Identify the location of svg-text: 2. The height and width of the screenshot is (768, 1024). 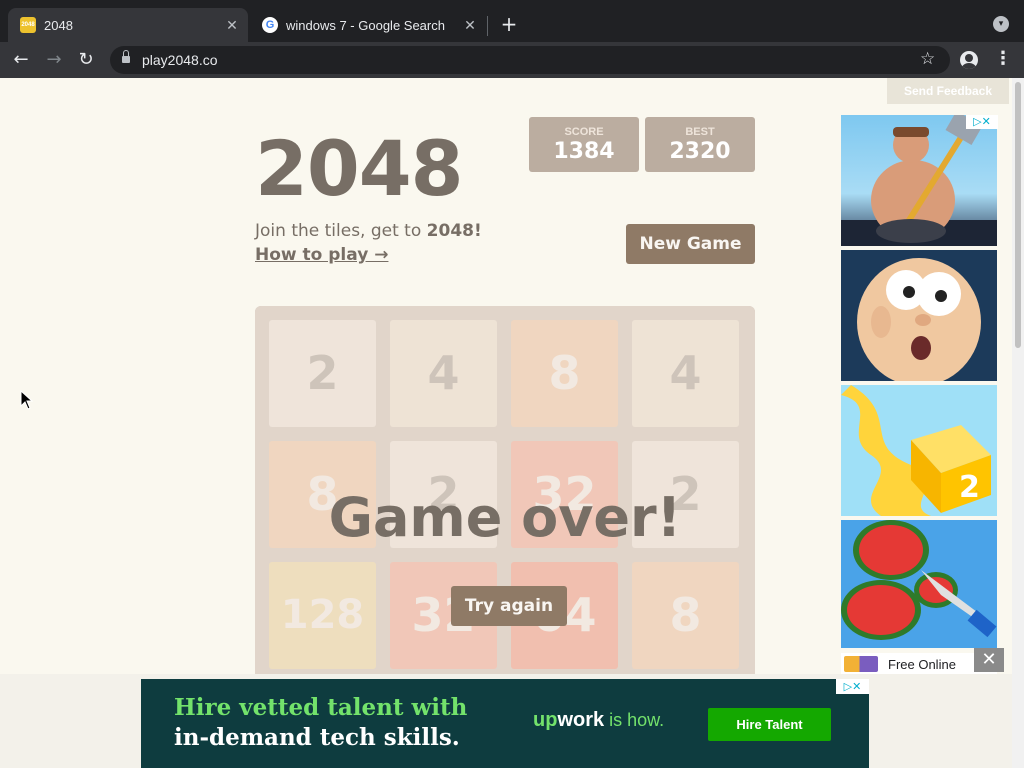
(969, 487).